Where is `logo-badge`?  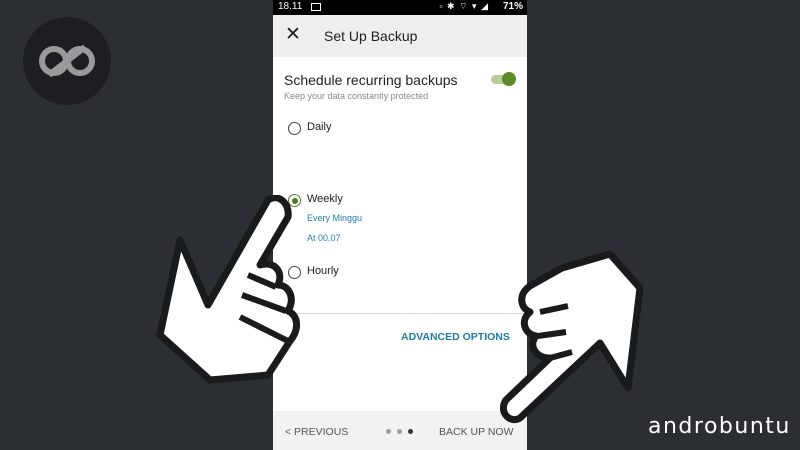
logo-badge is located at coordinates (67, 61).